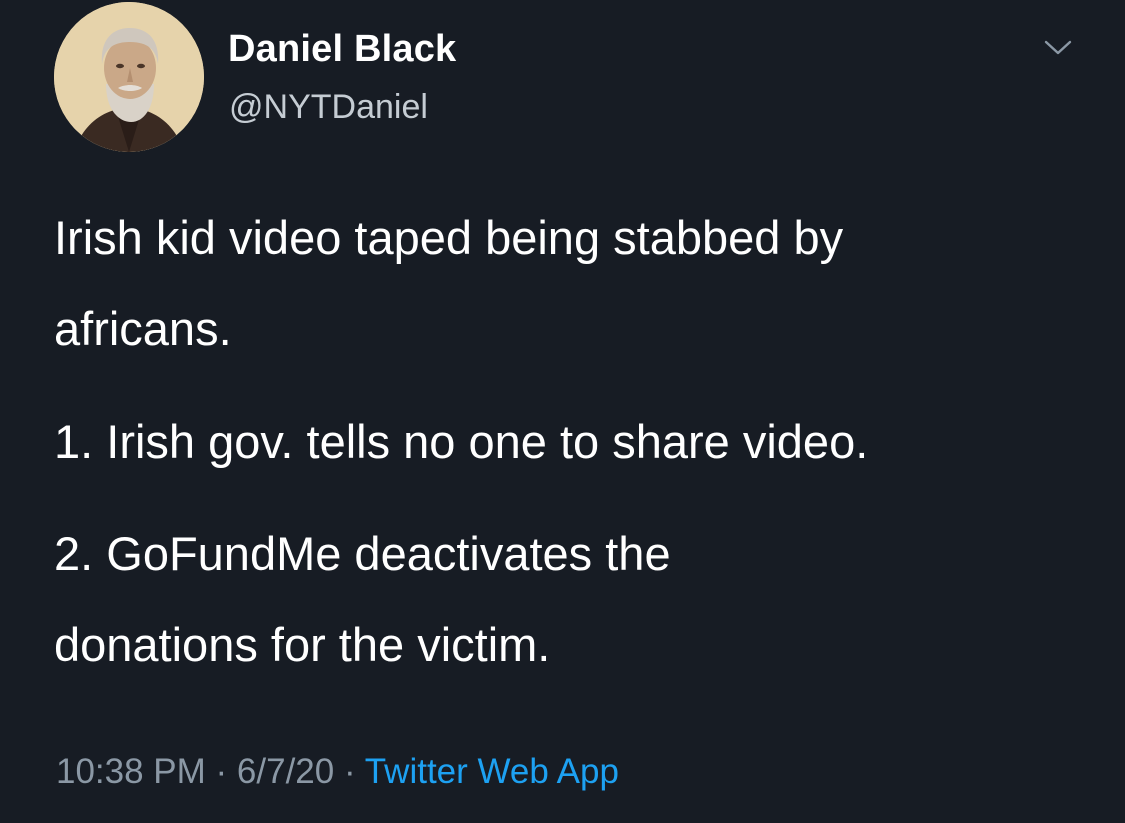  What do you see at coordinates (342, 49) in the screenshot?
I see `display-name: Daniel Black` at bounding box center [342, 49].